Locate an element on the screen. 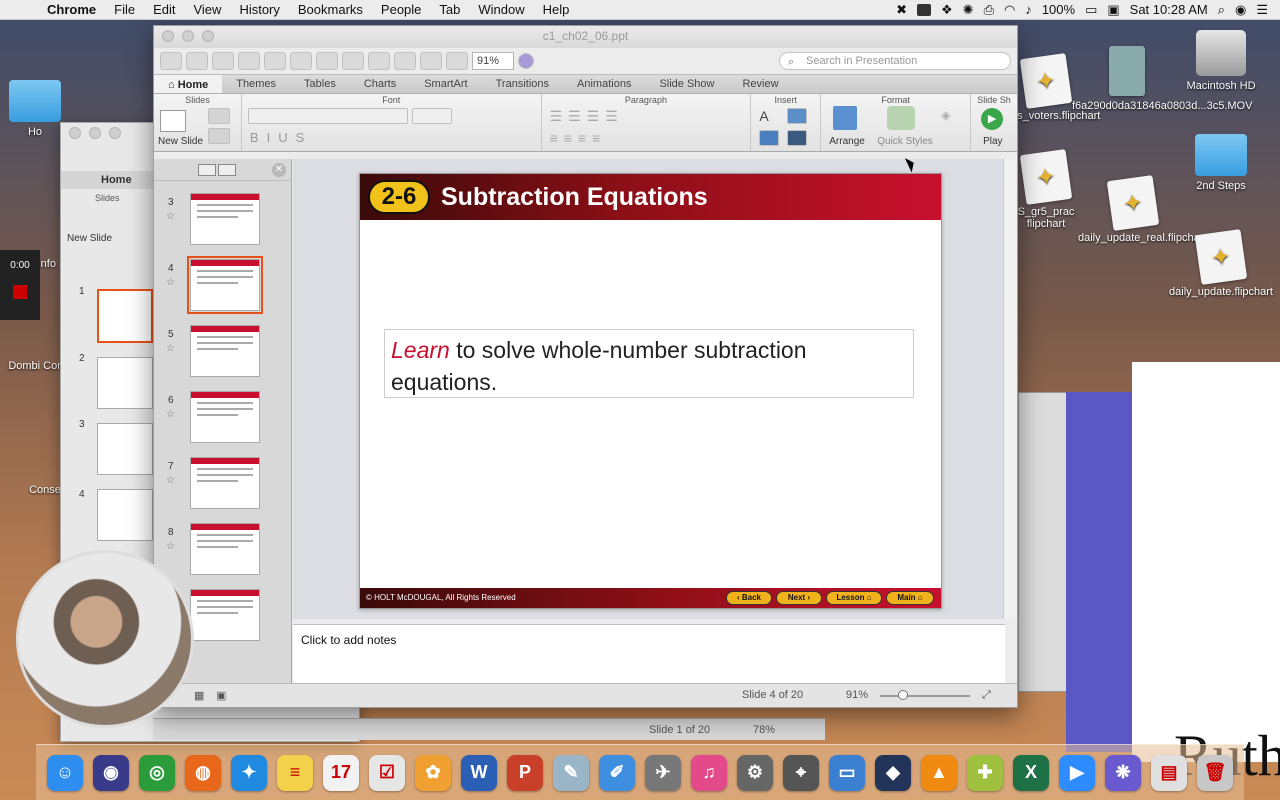  templates-icon is located at coordinates (197, 61).